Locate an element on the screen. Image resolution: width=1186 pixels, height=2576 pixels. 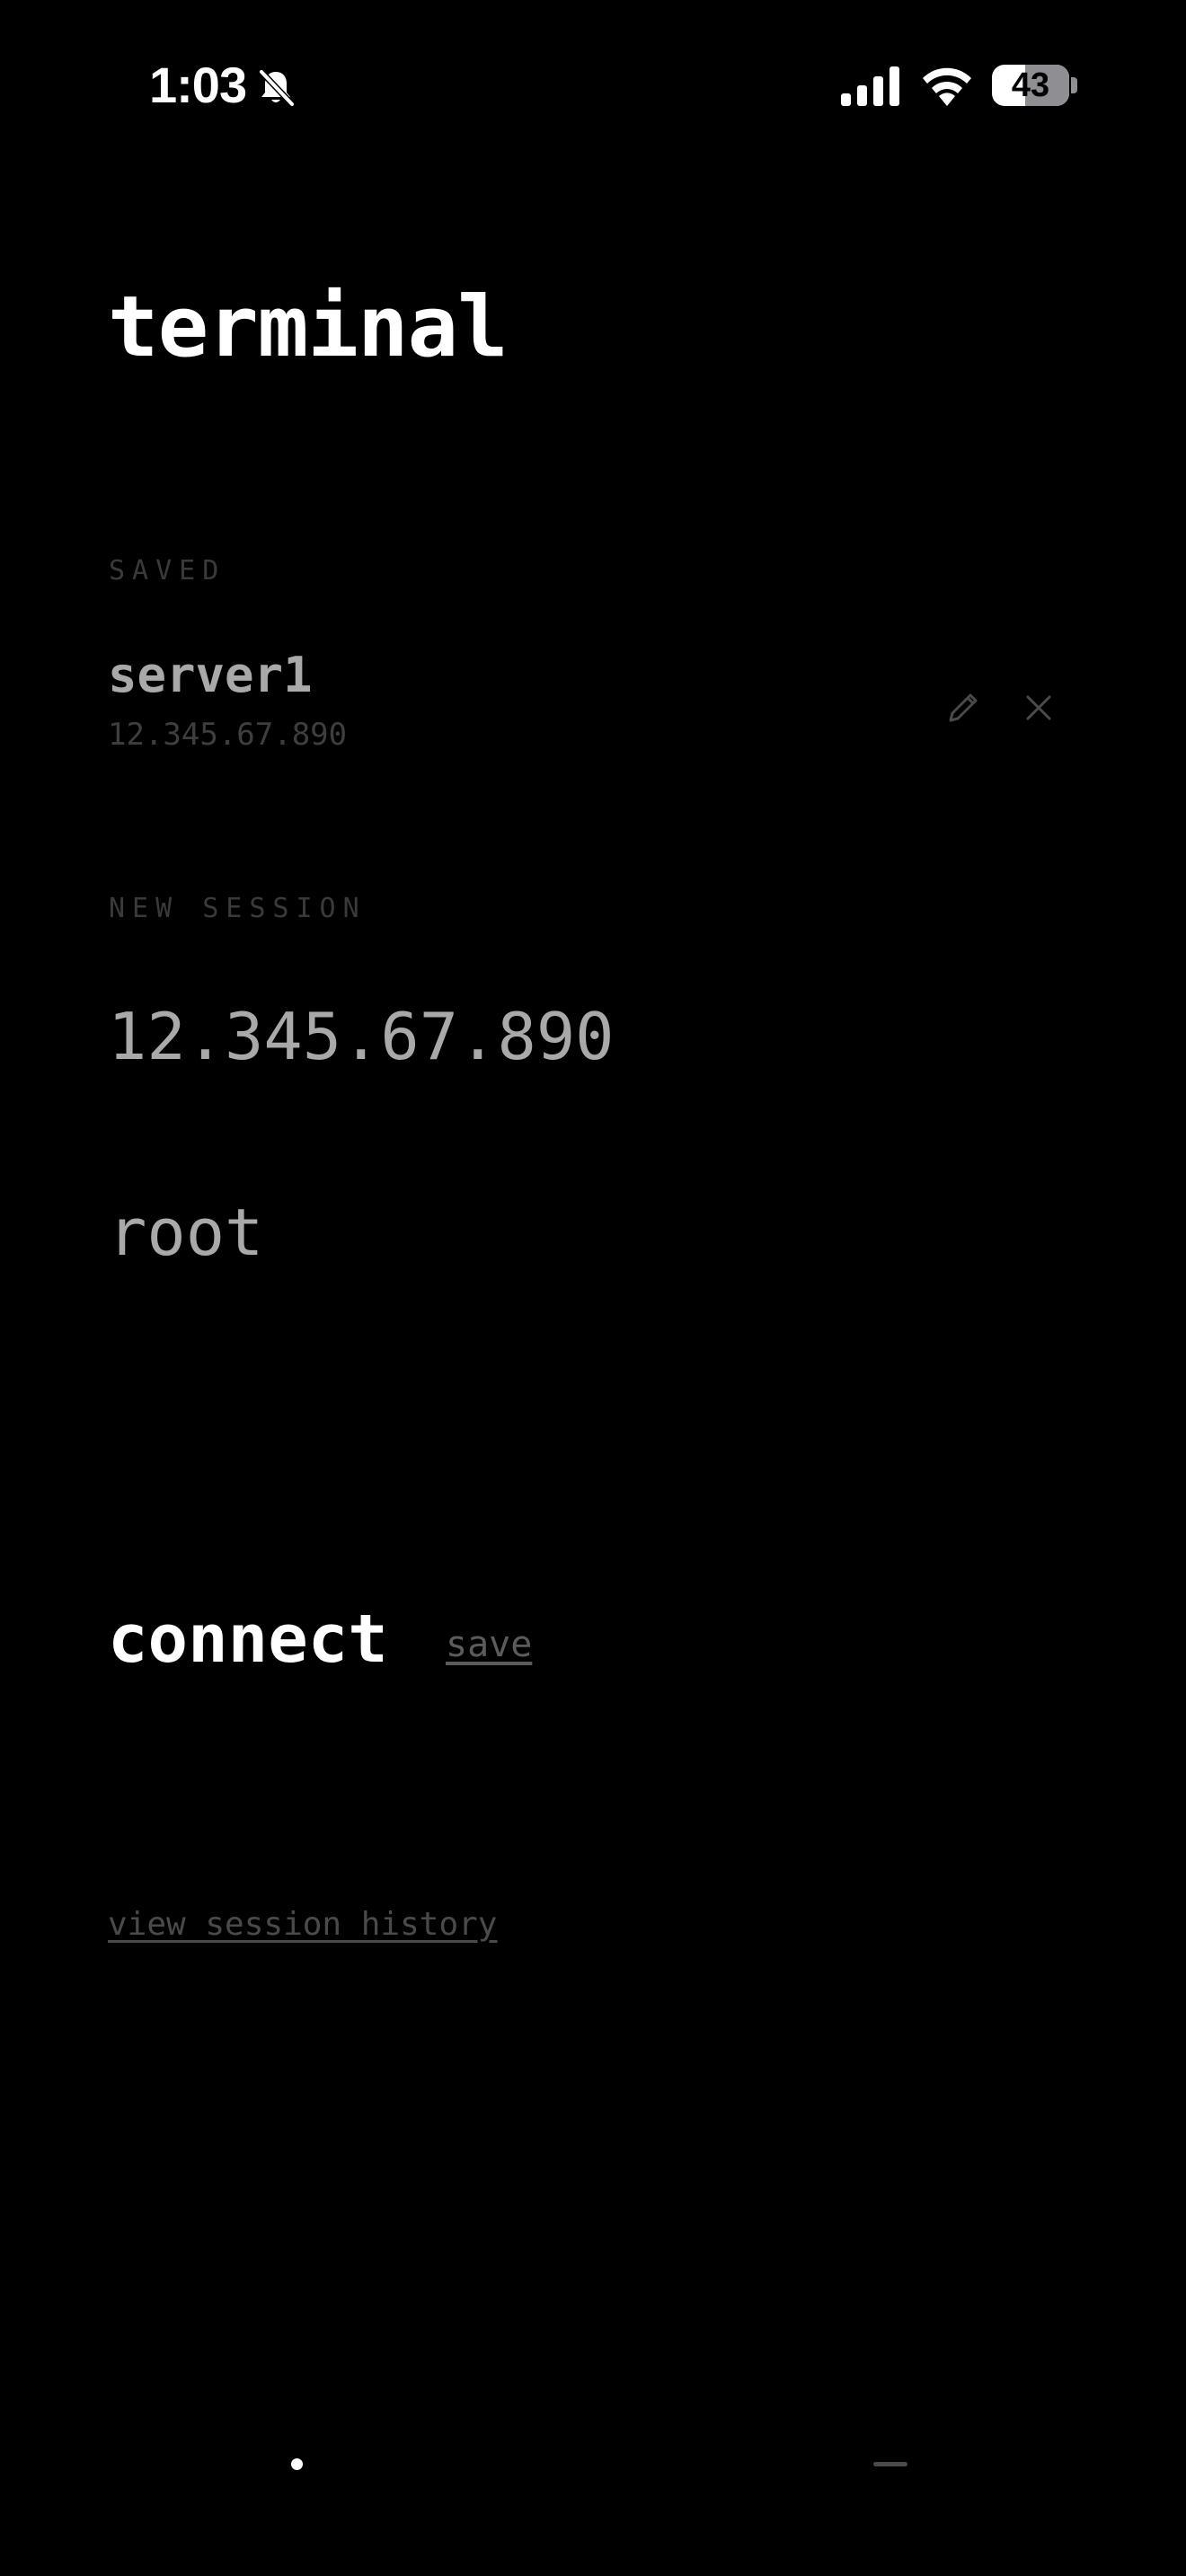
delete-session-button is located at coordinates (1039, 708).